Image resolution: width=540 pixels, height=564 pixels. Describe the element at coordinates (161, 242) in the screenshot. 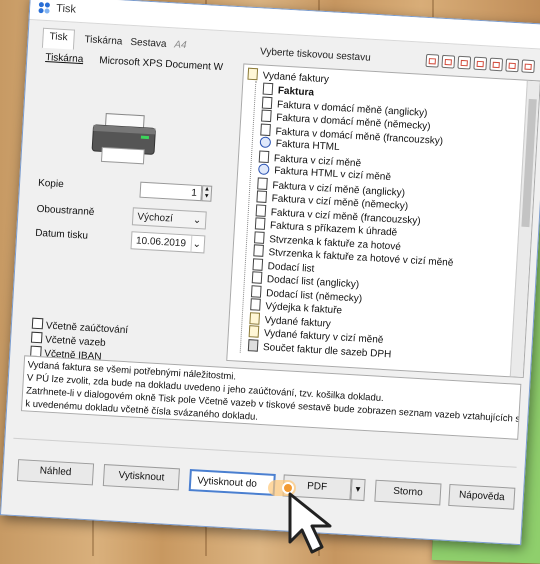

I see `date-value: 10.06.2019` at that location.